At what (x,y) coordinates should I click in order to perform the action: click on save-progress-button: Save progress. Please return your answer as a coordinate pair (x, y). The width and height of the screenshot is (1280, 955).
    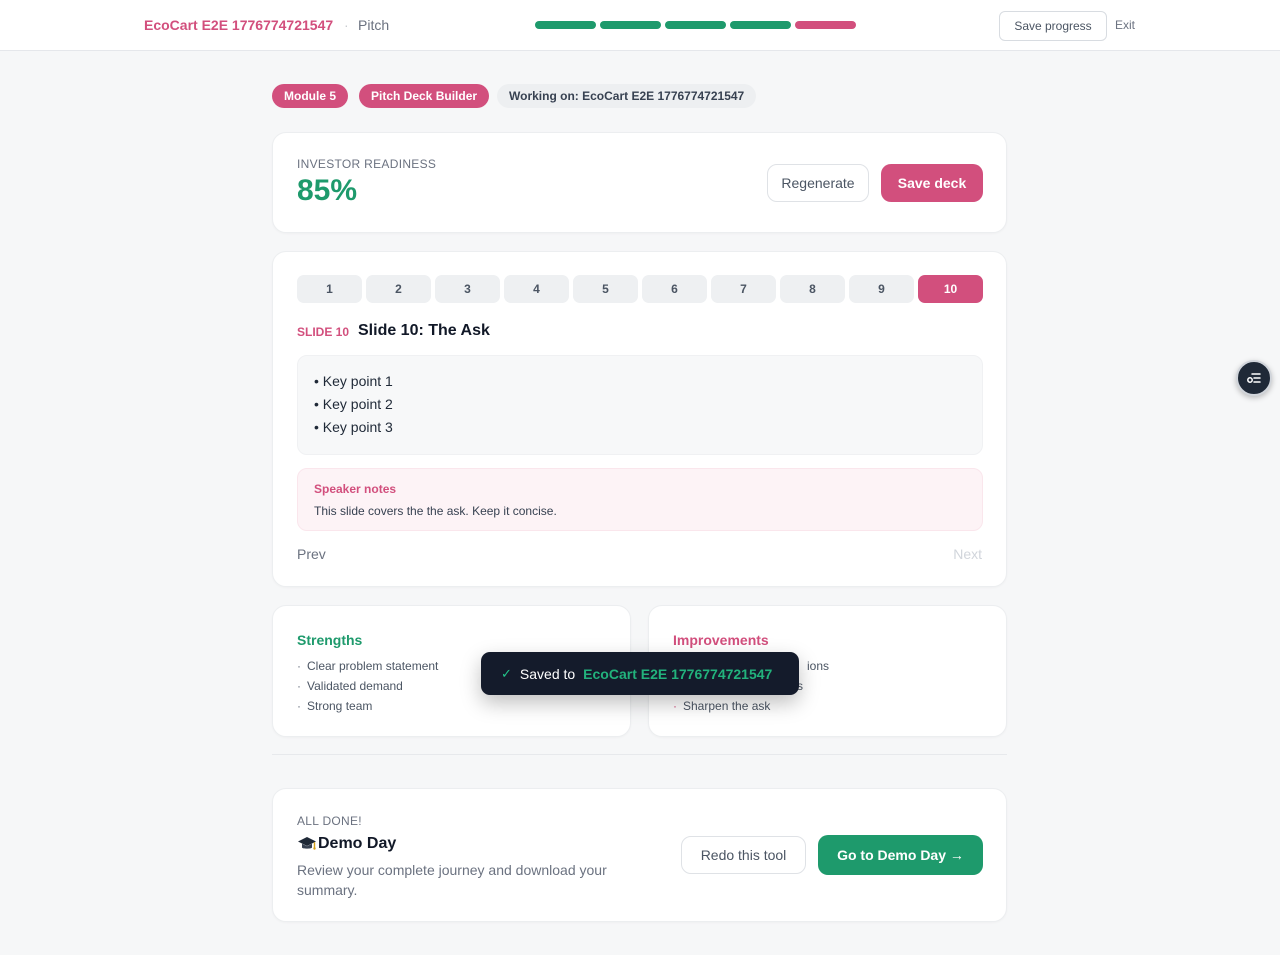
    Looking at the image, I should click on (1053, 26).